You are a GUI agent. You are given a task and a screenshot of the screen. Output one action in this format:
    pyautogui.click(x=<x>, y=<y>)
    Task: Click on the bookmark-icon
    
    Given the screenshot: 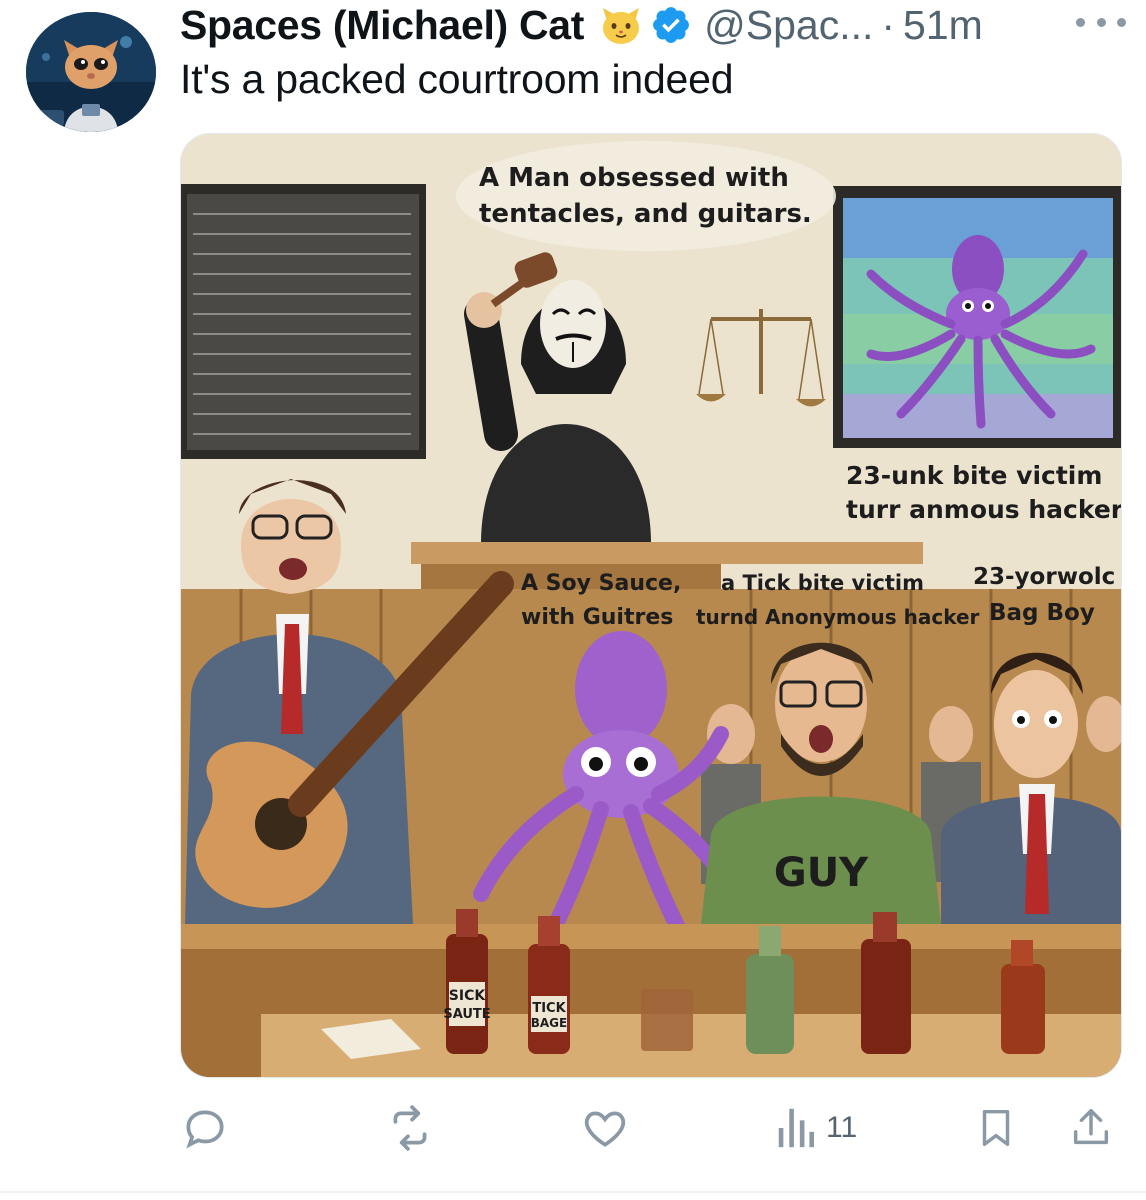 What is the action you would take?
    pyautogui.click(x=996, y=1128)
    